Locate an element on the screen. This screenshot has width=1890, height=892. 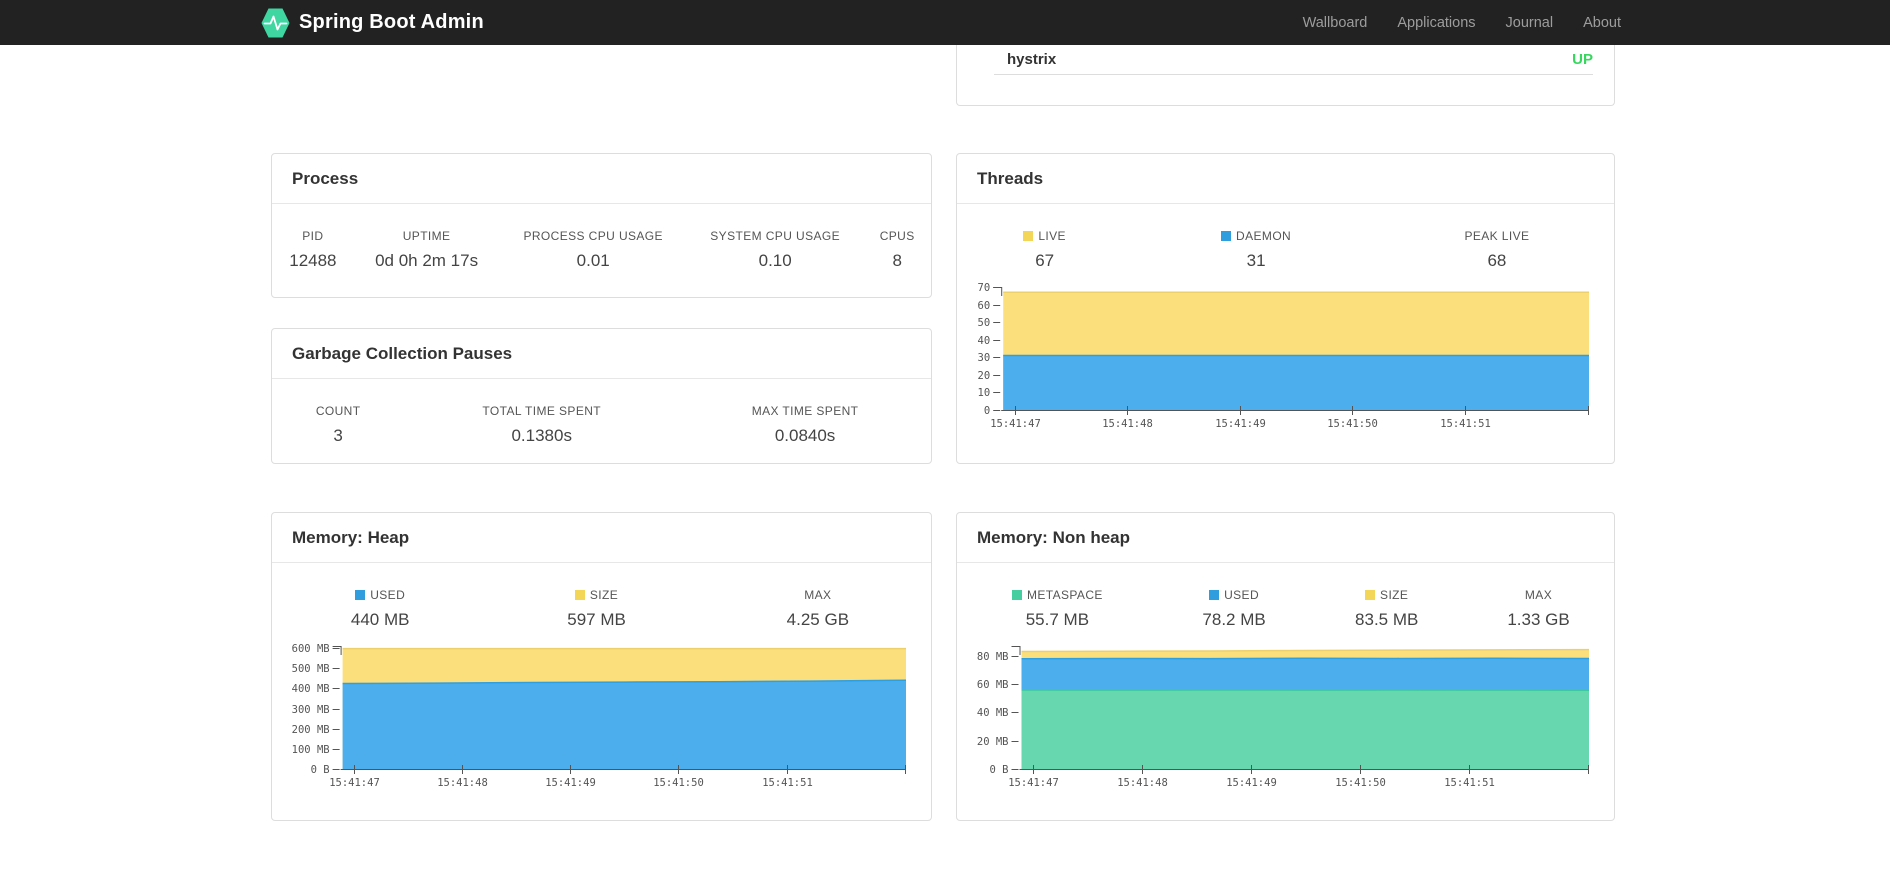
svg-text: 80 MB is located at coordinates (993, 657).